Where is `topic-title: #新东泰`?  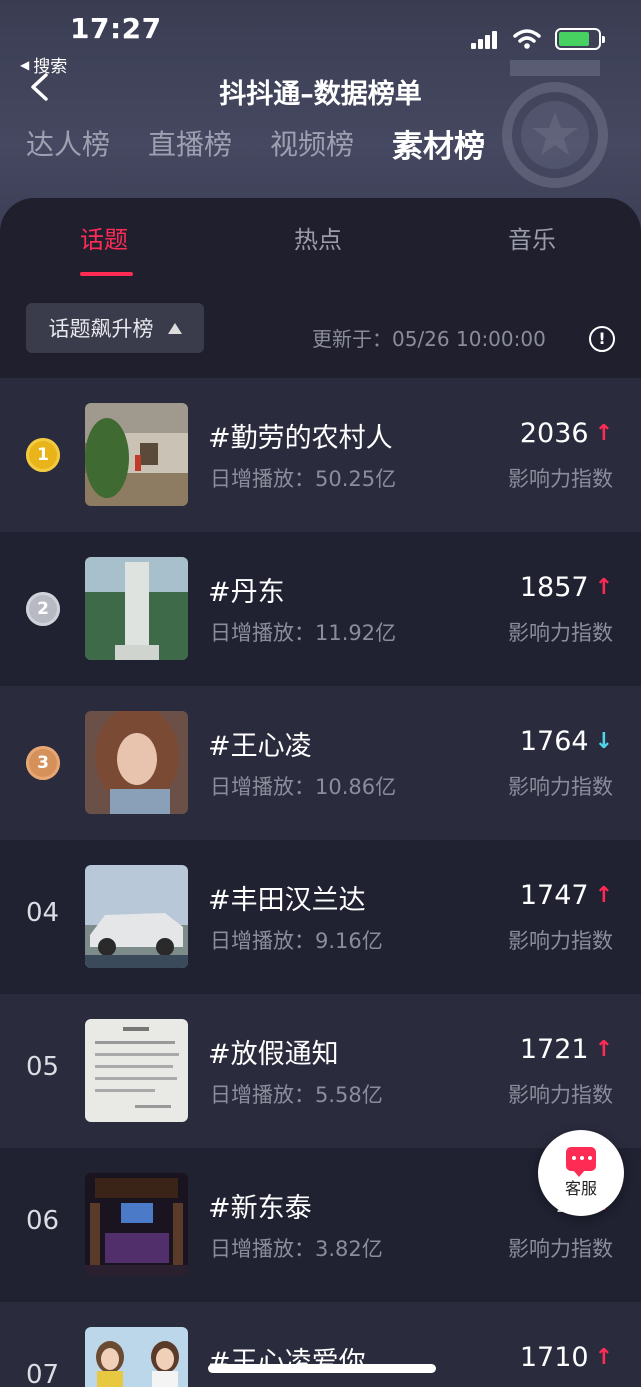 topic-title: #新东泰 is located at coordinates (260, 1208).